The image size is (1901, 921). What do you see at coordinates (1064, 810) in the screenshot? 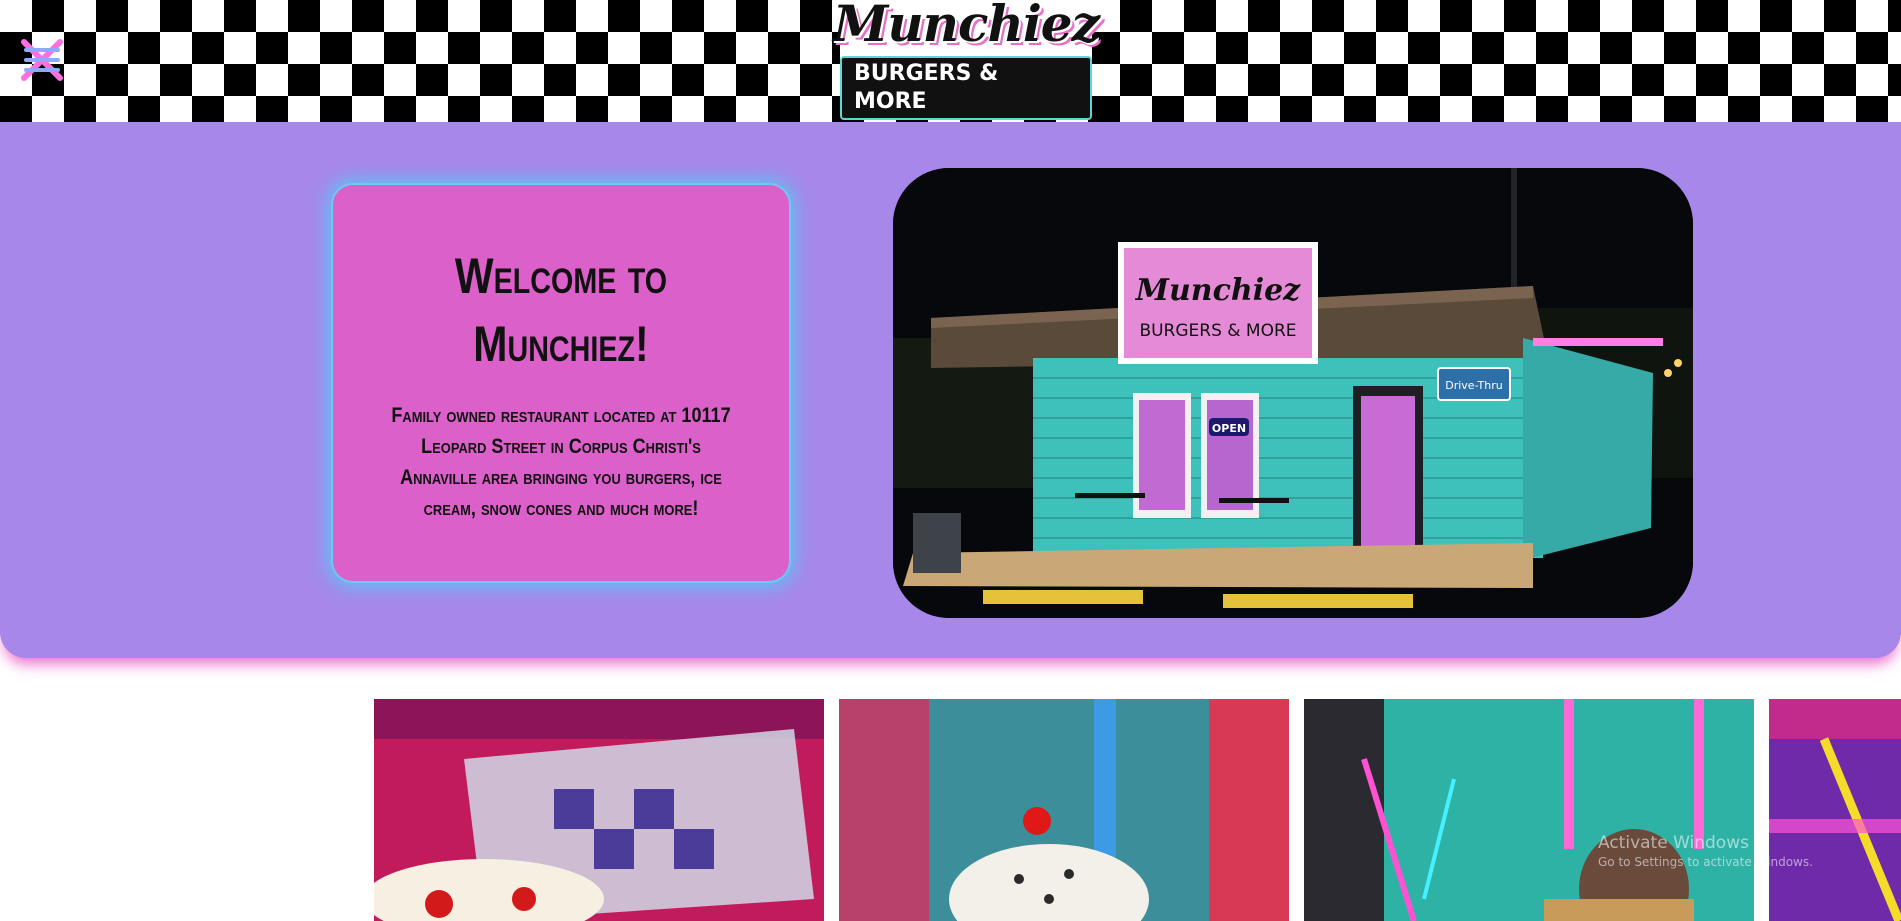
I see `gallery-photo-milkshake` at bounding box center [1064, 810].